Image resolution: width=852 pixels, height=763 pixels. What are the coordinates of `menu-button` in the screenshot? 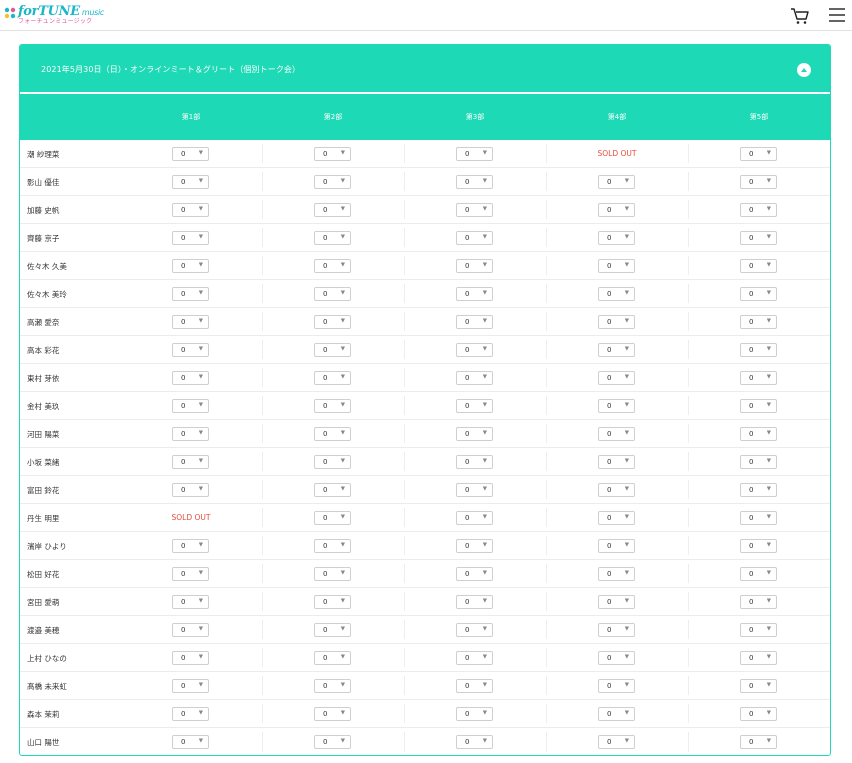 It's located at (837, 15).